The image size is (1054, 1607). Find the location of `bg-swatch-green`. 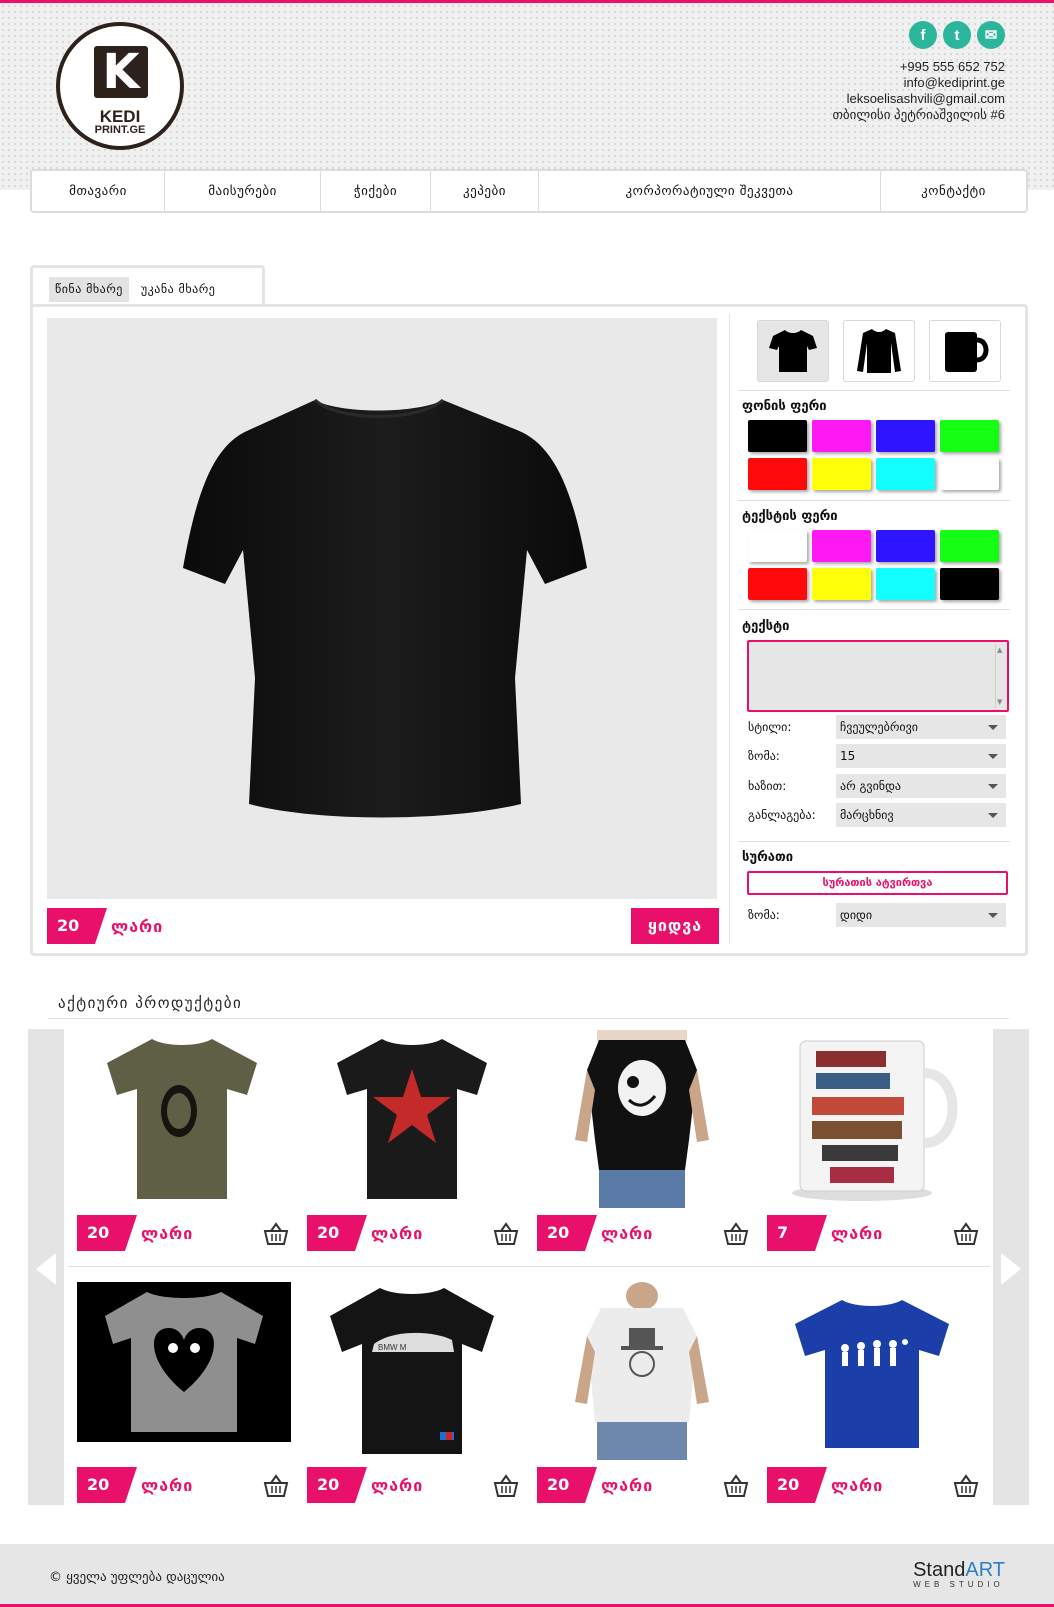

bg-swatch-green is located at coordinates (969, 436).